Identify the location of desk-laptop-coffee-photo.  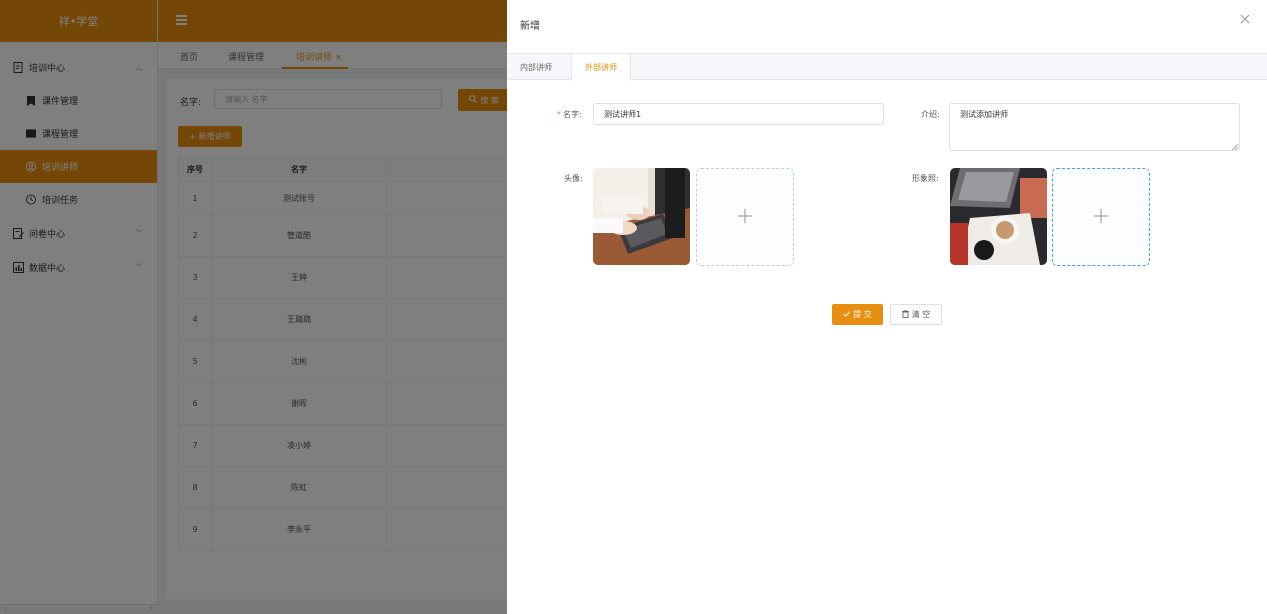
(998, 216).